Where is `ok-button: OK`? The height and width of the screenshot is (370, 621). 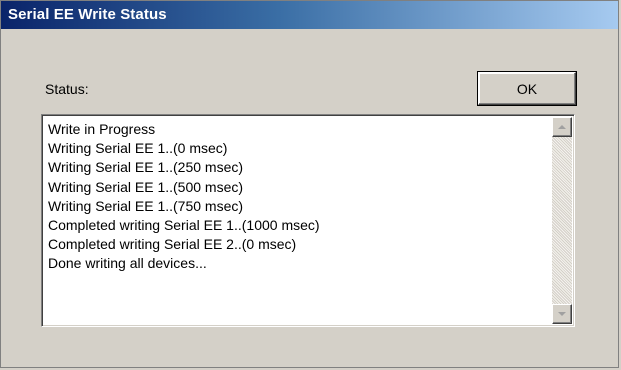
ok-button: OK is located at coordinates (527, 88).